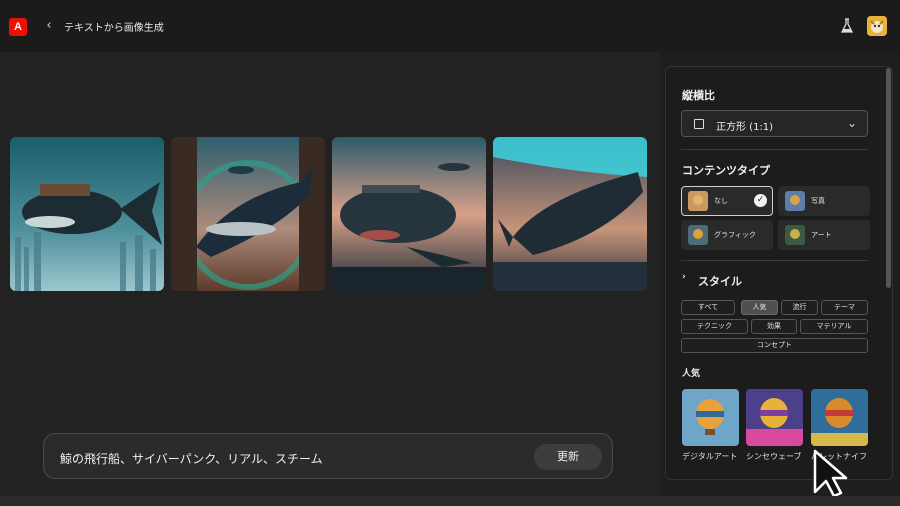 Image resolution: width=900 pixels, height=506 pixels. I want to click on content-type-none: なし ✓, so click(727, 201).